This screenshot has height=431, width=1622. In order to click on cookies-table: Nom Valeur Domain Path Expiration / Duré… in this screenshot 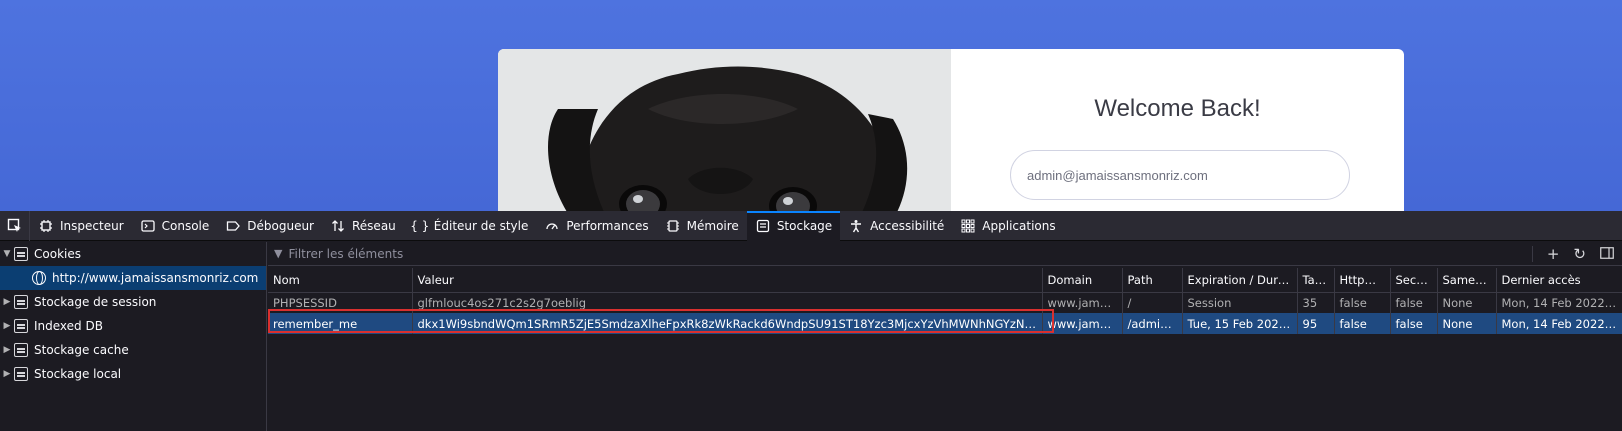, I will do `click(945, 301)`.